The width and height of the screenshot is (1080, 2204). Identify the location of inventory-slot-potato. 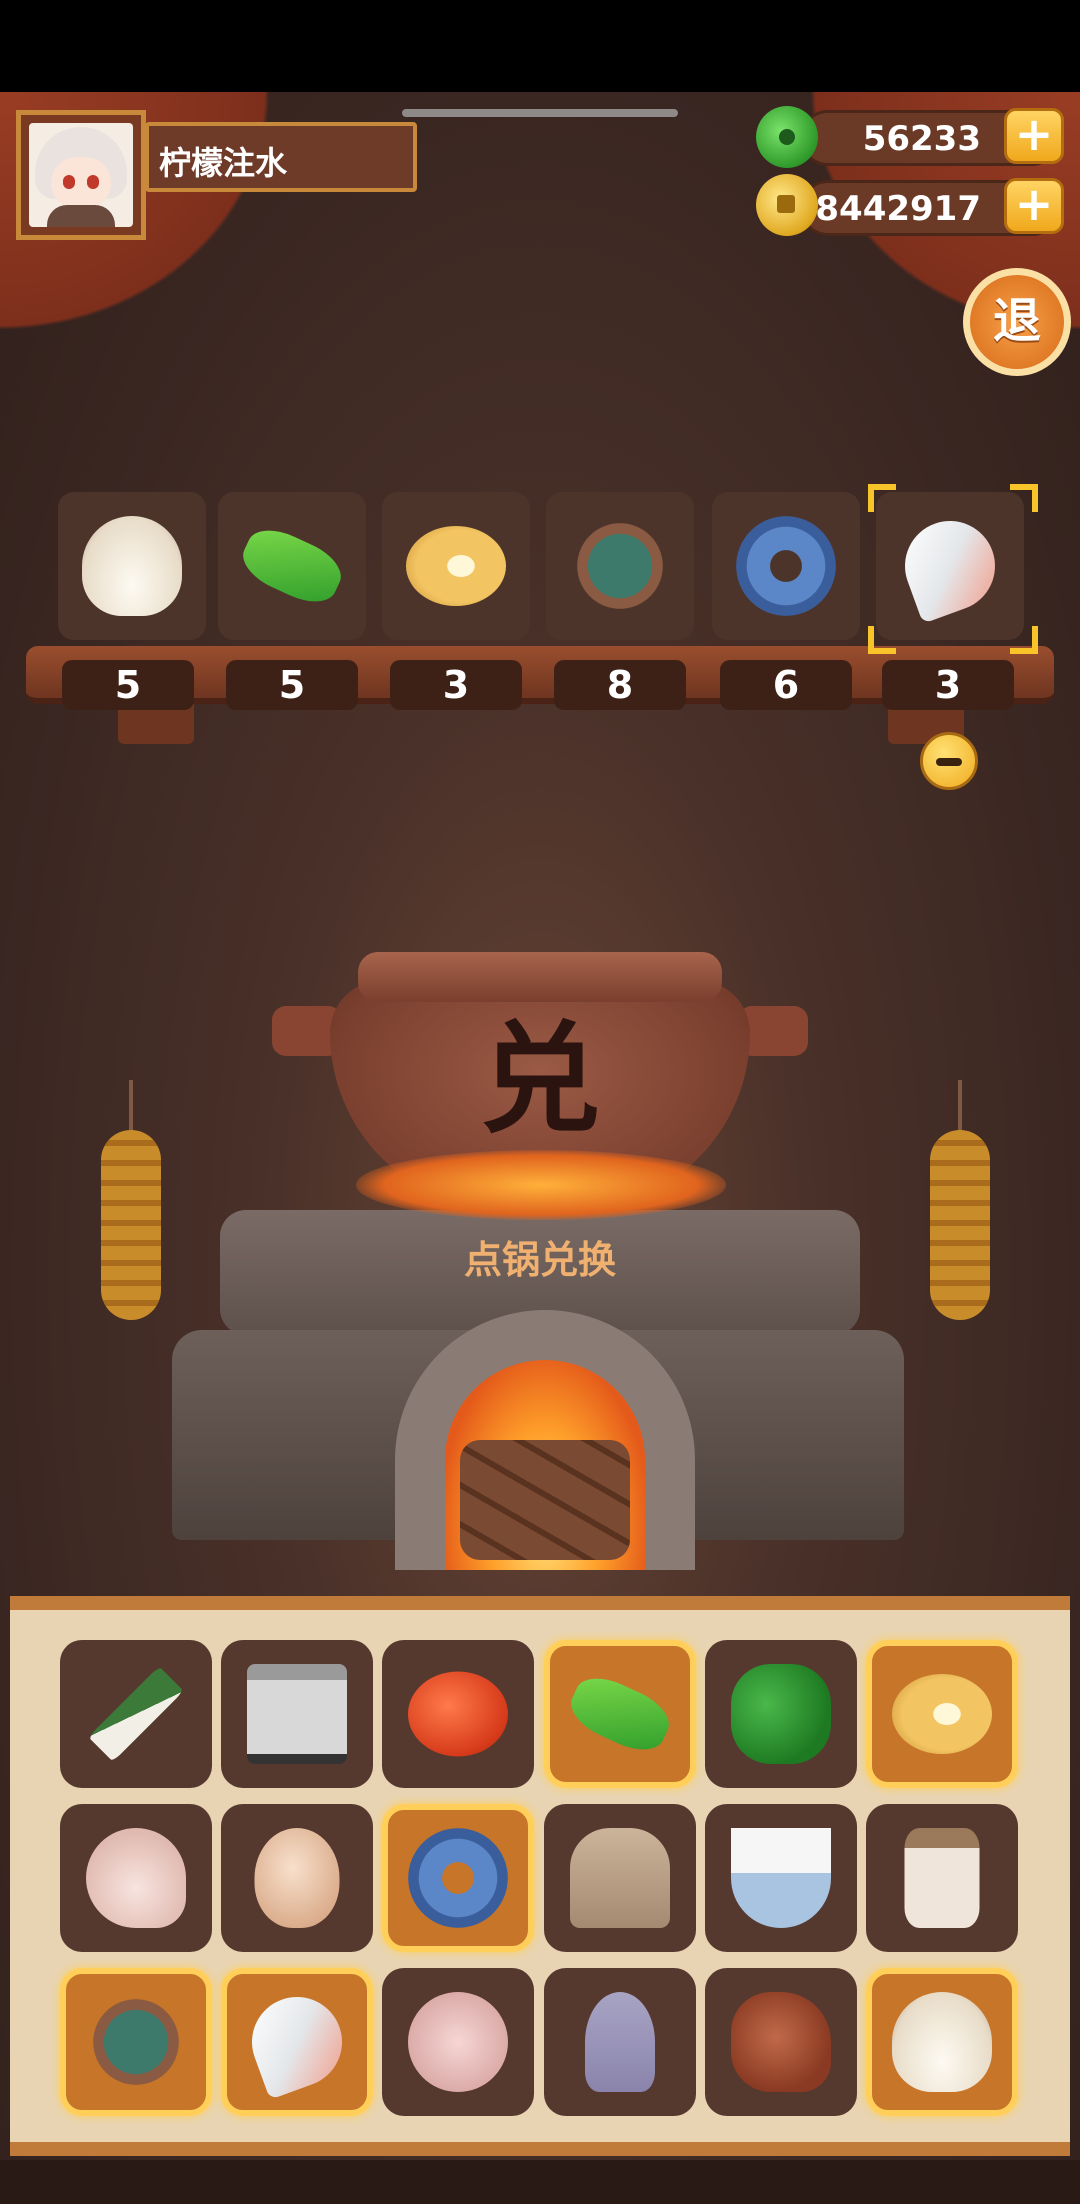
(942, 1714).